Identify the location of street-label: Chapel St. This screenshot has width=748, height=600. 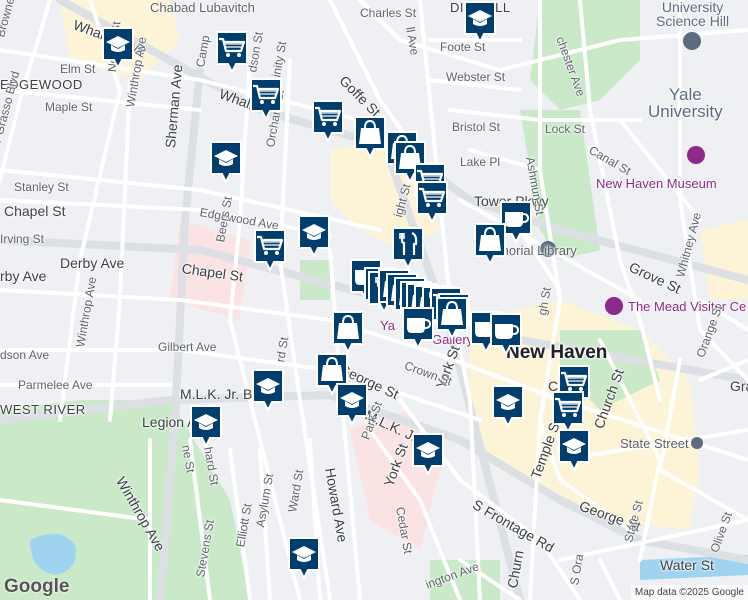
(35, 211).